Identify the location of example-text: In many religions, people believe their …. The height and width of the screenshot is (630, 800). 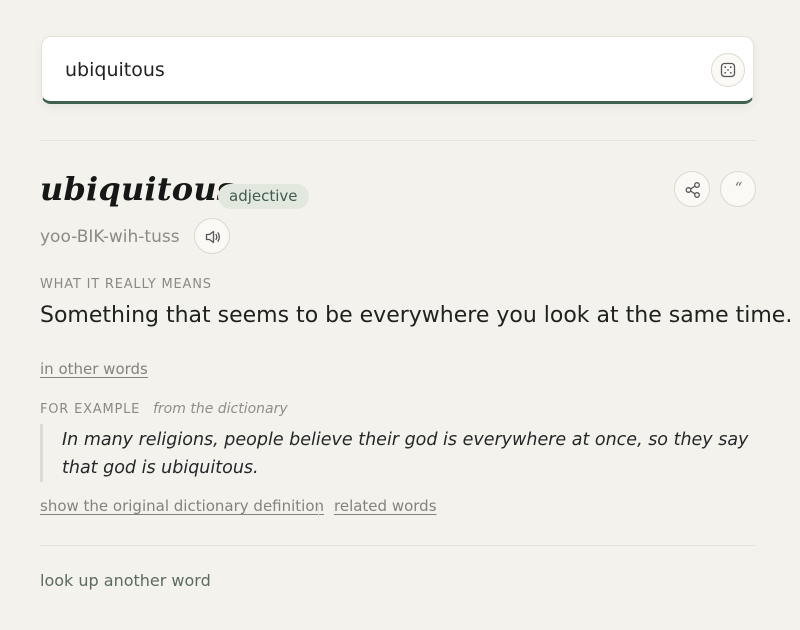
(405, 454).